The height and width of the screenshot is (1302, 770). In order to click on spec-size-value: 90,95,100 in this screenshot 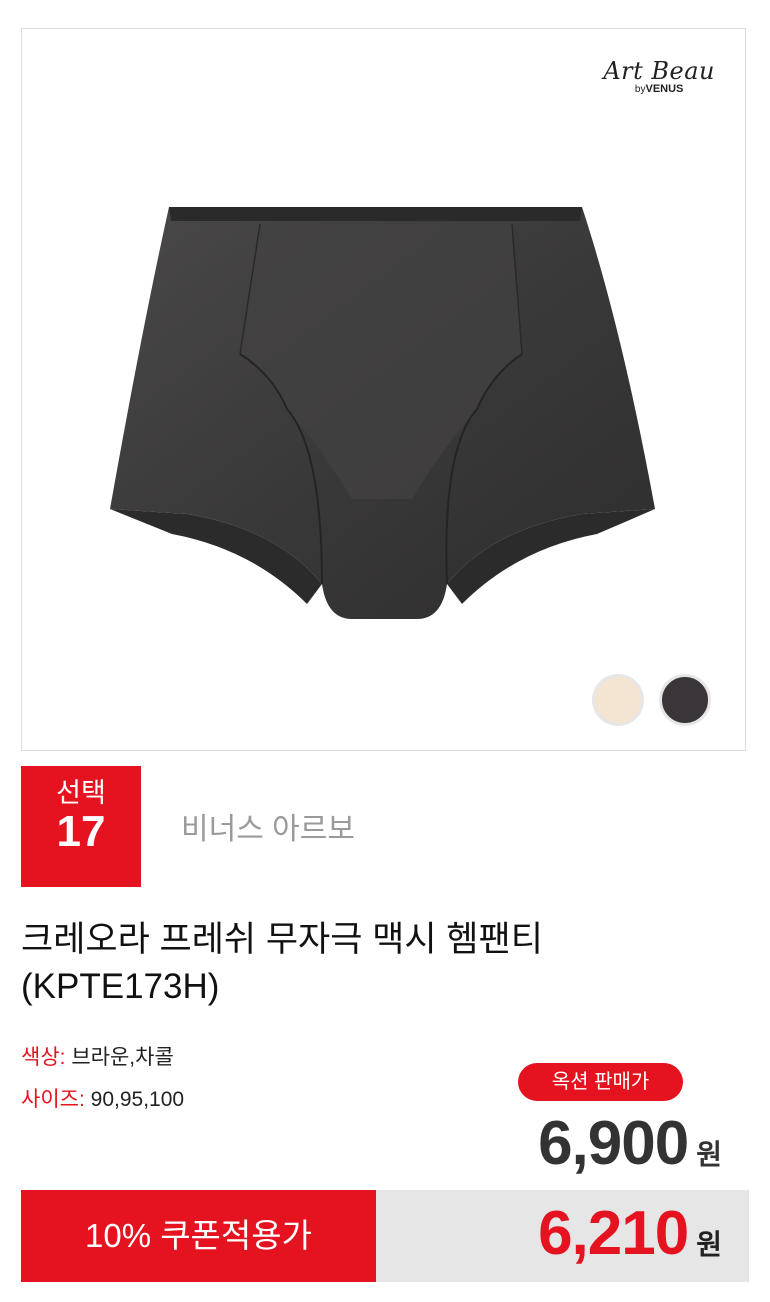, I will do `click(137, 1099)`.